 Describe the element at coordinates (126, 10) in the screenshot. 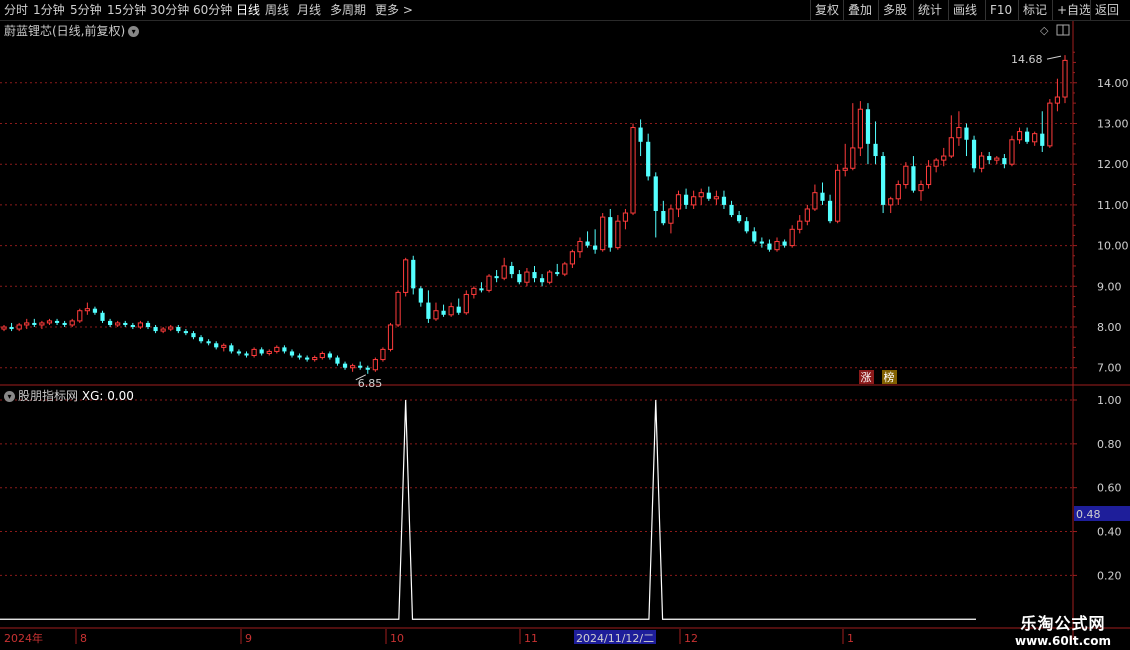

I see `period-tab: 15分钟` at that location.